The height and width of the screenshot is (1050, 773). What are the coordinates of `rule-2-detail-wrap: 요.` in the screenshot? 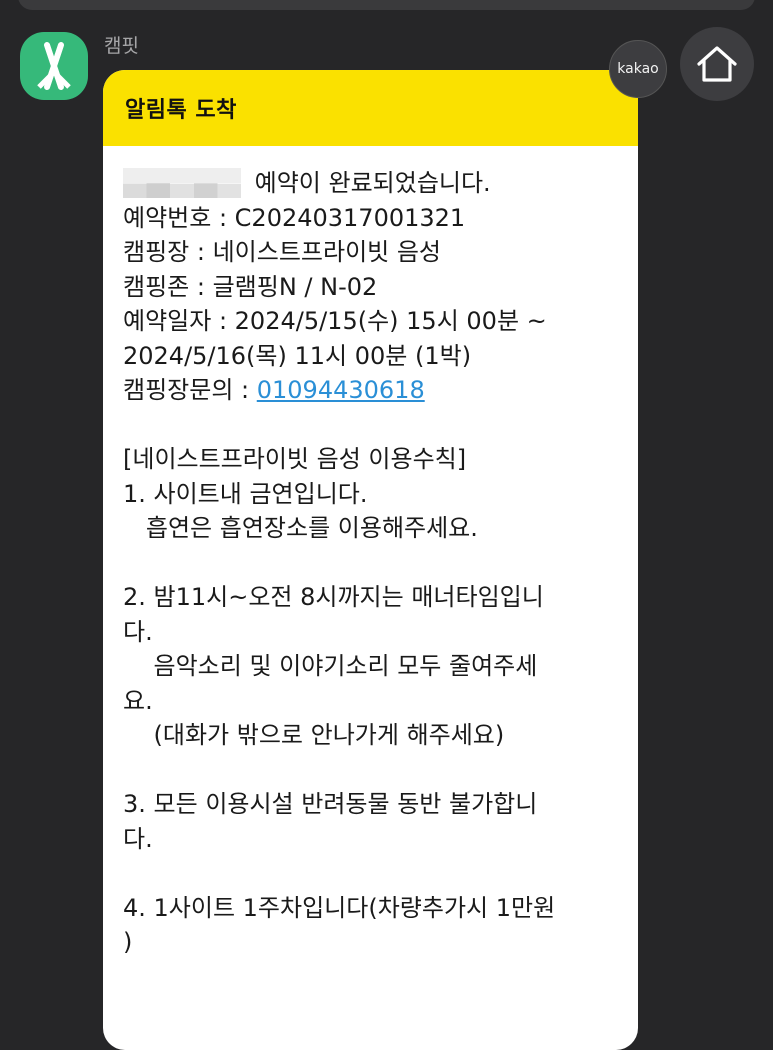 It's located at (138, 700).